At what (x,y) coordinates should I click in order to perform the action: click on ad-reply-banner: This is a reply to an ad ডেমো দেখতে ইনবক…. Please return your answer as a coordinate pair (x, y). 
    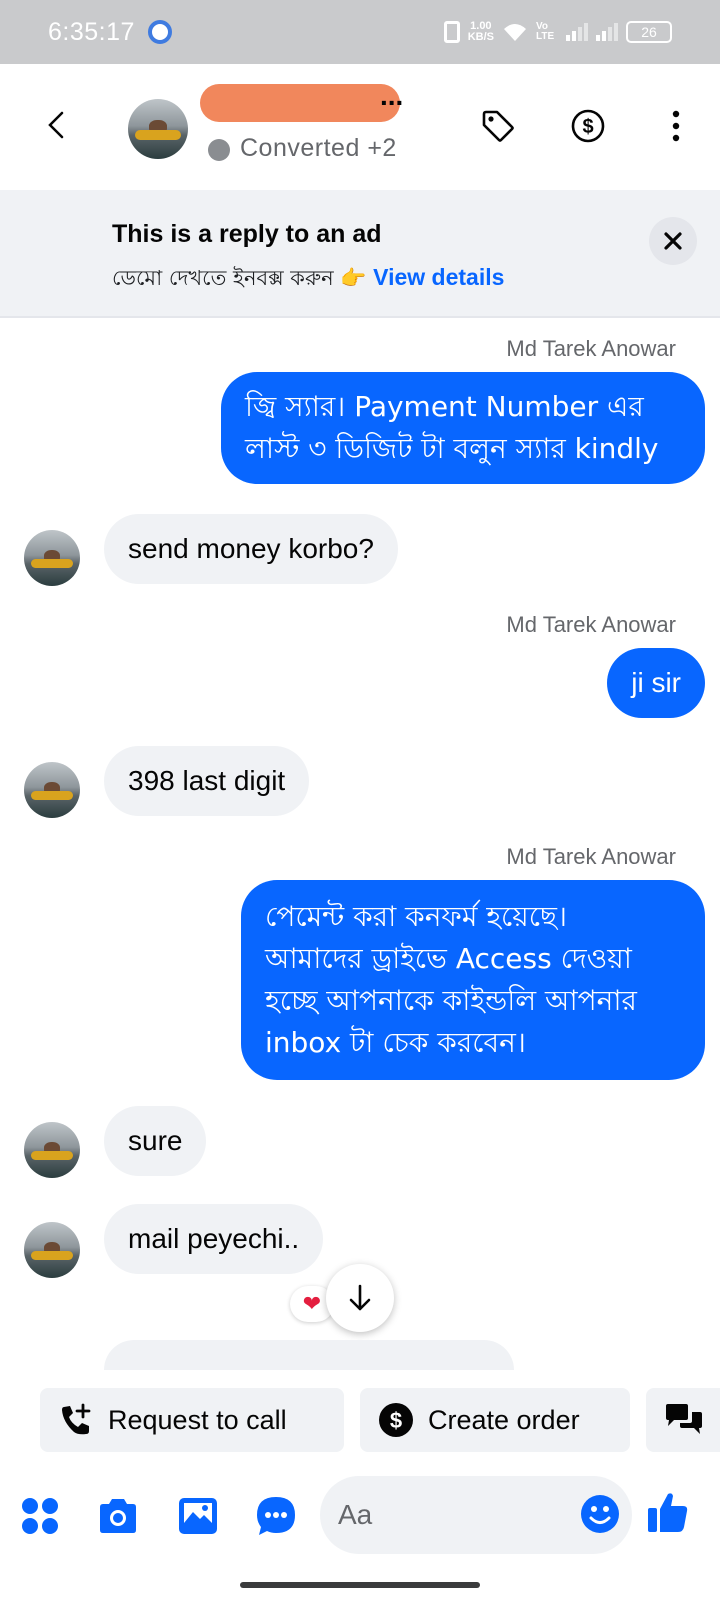
    Looking at the image, I should click on (360, 254).